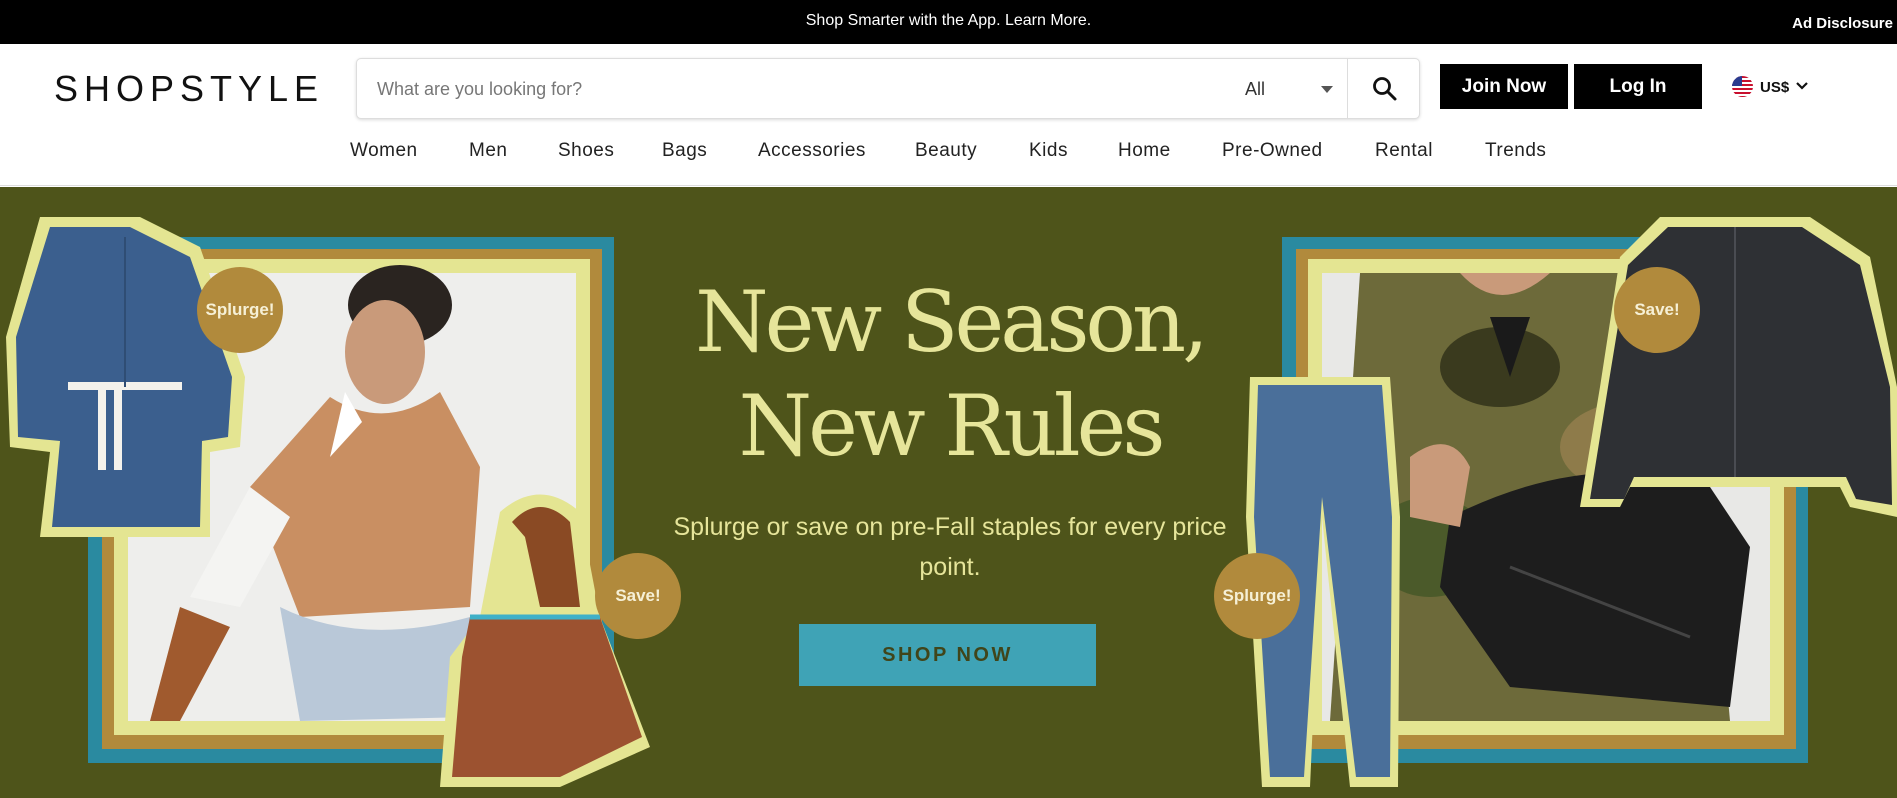 The width and height of the screenshot is (1897, 798). Describe the element at coordinates (1272, 151) in the screenshot. I see `nav-item-pre-owned: Pre-Owned` at that location.